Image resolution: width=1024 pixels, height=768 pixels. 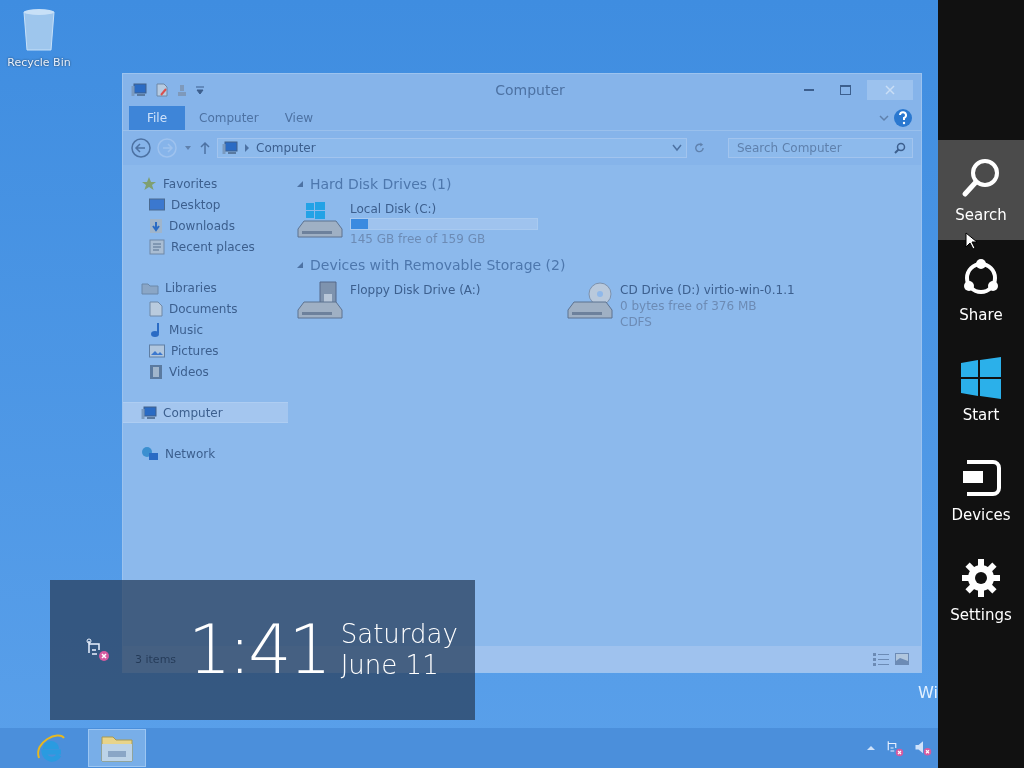 What do you see at coordinates (150, 287) in the screenshot?
I see `libraries-icon` at bounding box center [150, 287].